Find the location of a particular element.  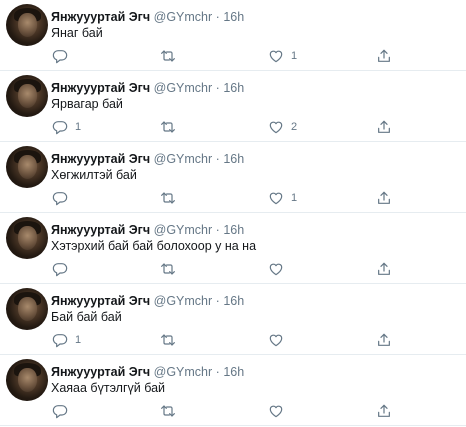

tweet-text: Янаг бай is located at coordinates (77, 33).